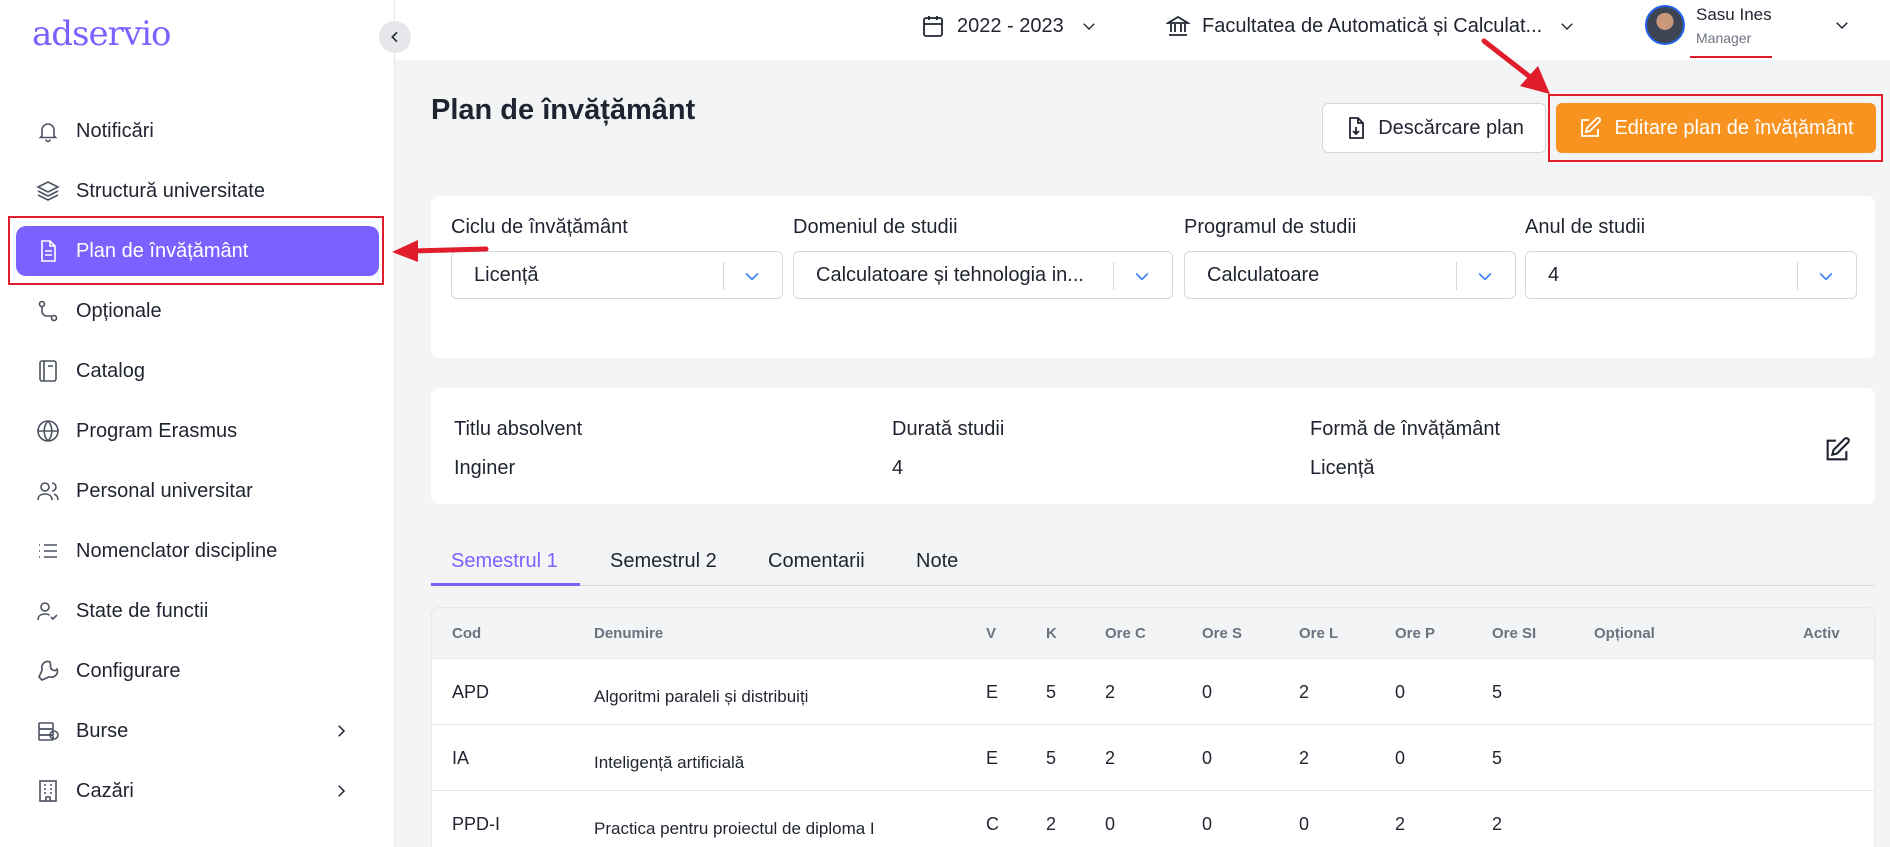 This screenshot has width=1890, height=847. I want to click on cell-ore-l: 0, so click(1304, 824).